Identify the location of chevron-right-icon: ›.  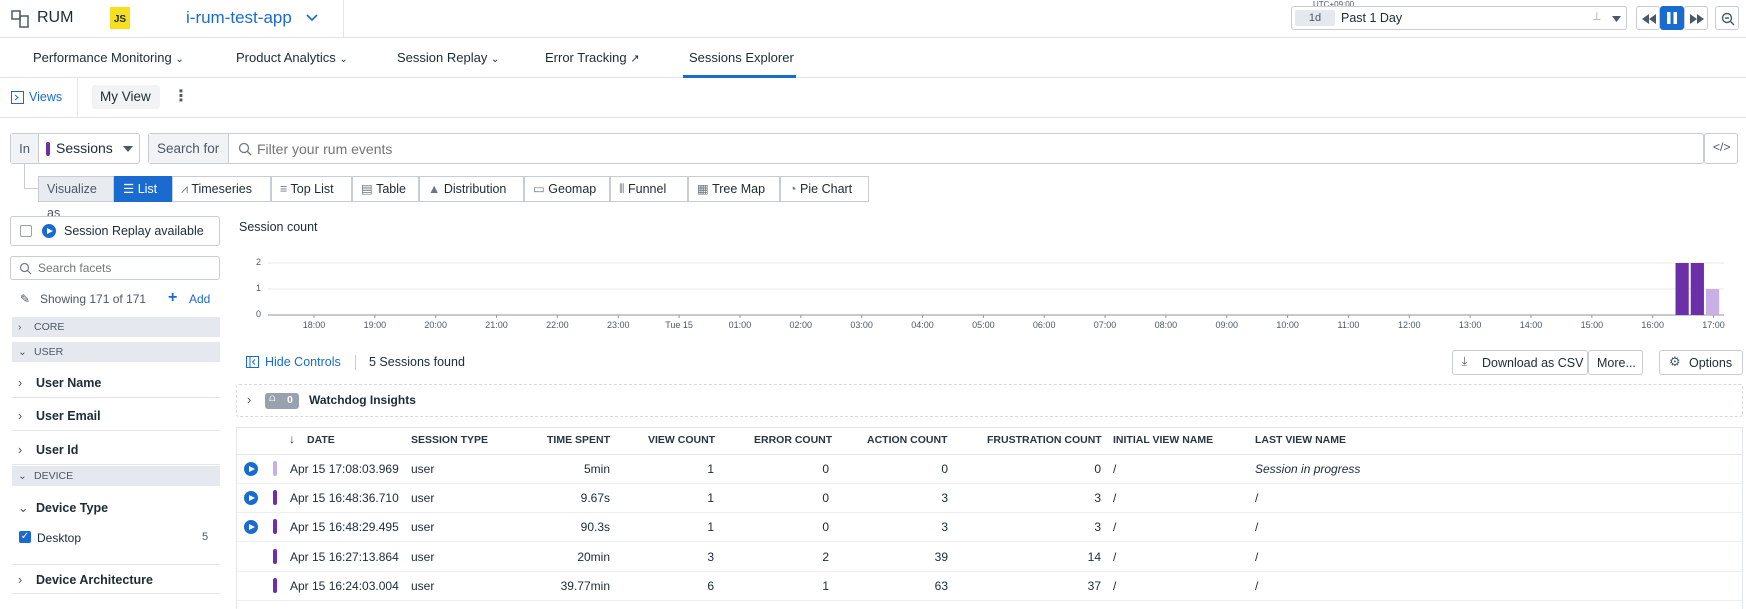
(249, 399).